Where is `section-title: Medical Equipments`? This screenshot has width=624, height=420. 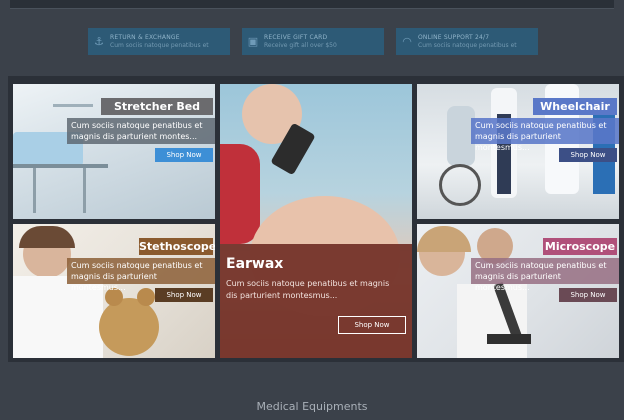
section-title: Medical Equipments is located at coordinates (312, 406).